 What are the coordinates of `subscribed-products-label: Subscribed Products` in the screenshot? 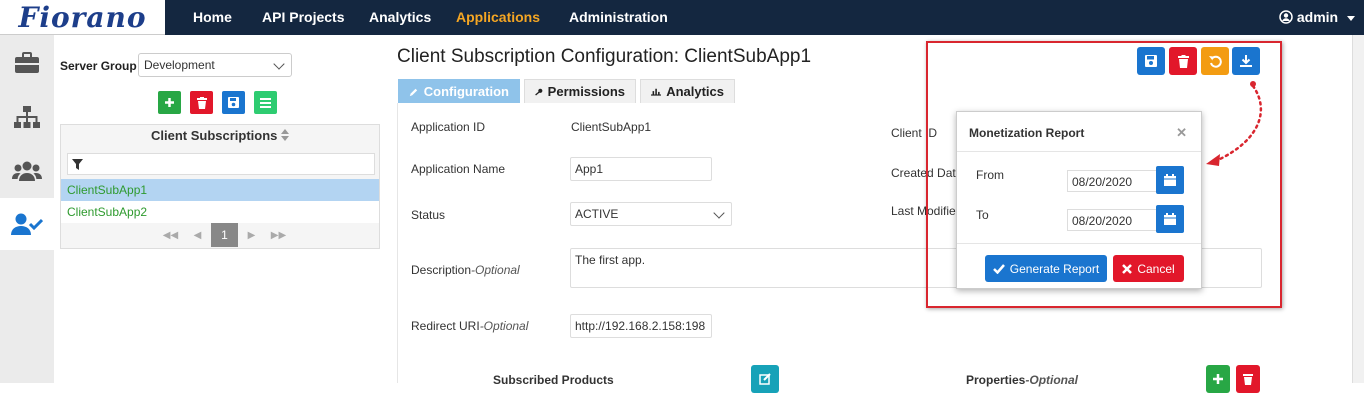 It's located at (553, 380).